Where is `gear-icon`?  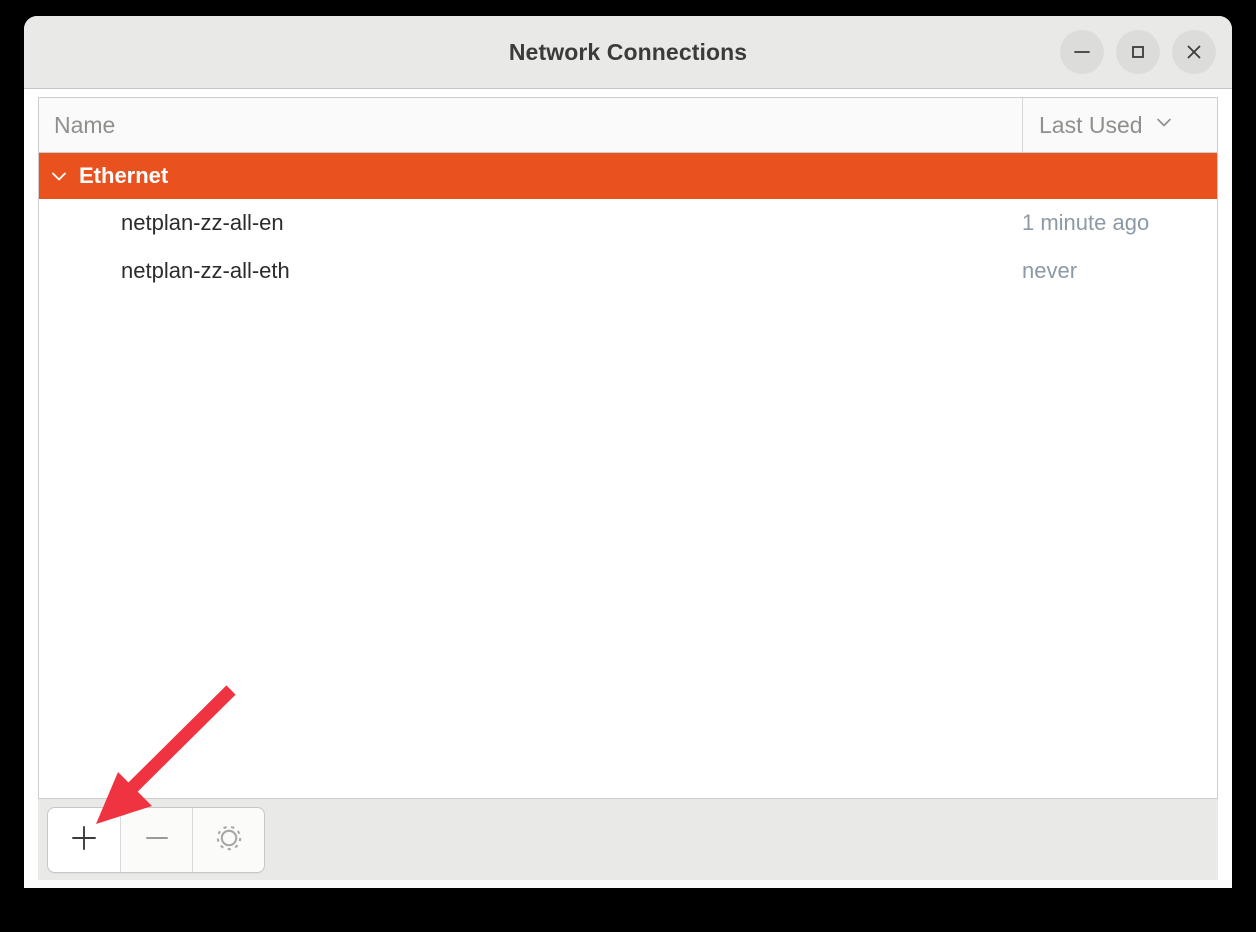
gear-icon is located at coordinates (229, 839).